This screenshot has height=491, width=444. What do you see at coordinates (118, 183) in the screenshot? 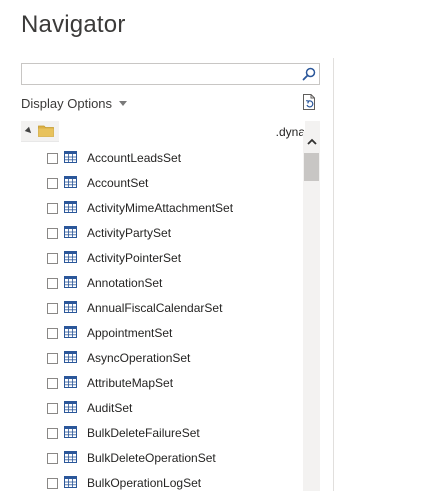
I see `tree-item-label: AccountSet` at bounding box center [118, 183].